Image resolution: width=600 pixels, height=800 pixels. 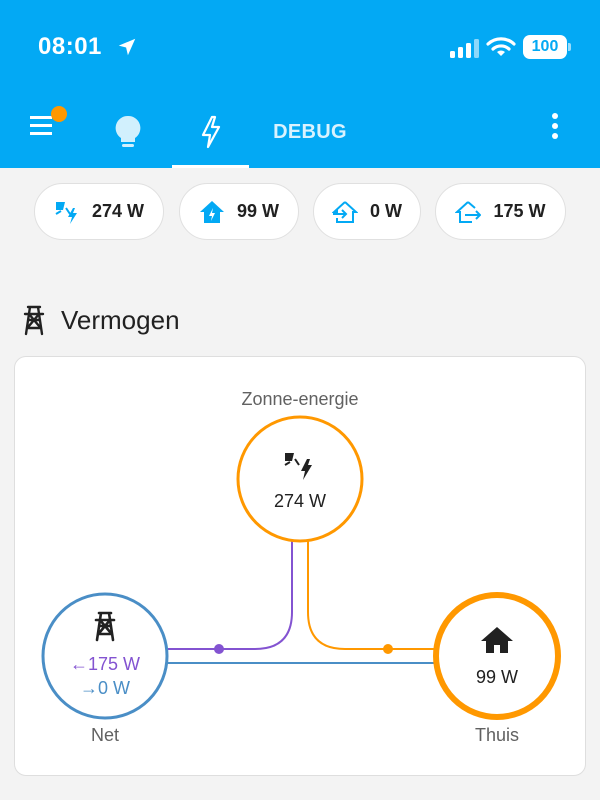 What do you see at coordinates (211, 211) in the screenshot?
I see `home-lightning-icon` at bounding box center [211, 211].